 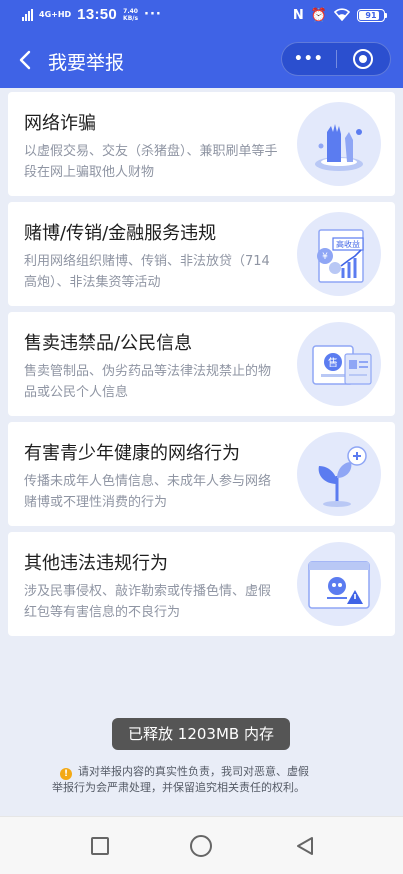 I want to click on target-icon, so click(x=363, y=59).